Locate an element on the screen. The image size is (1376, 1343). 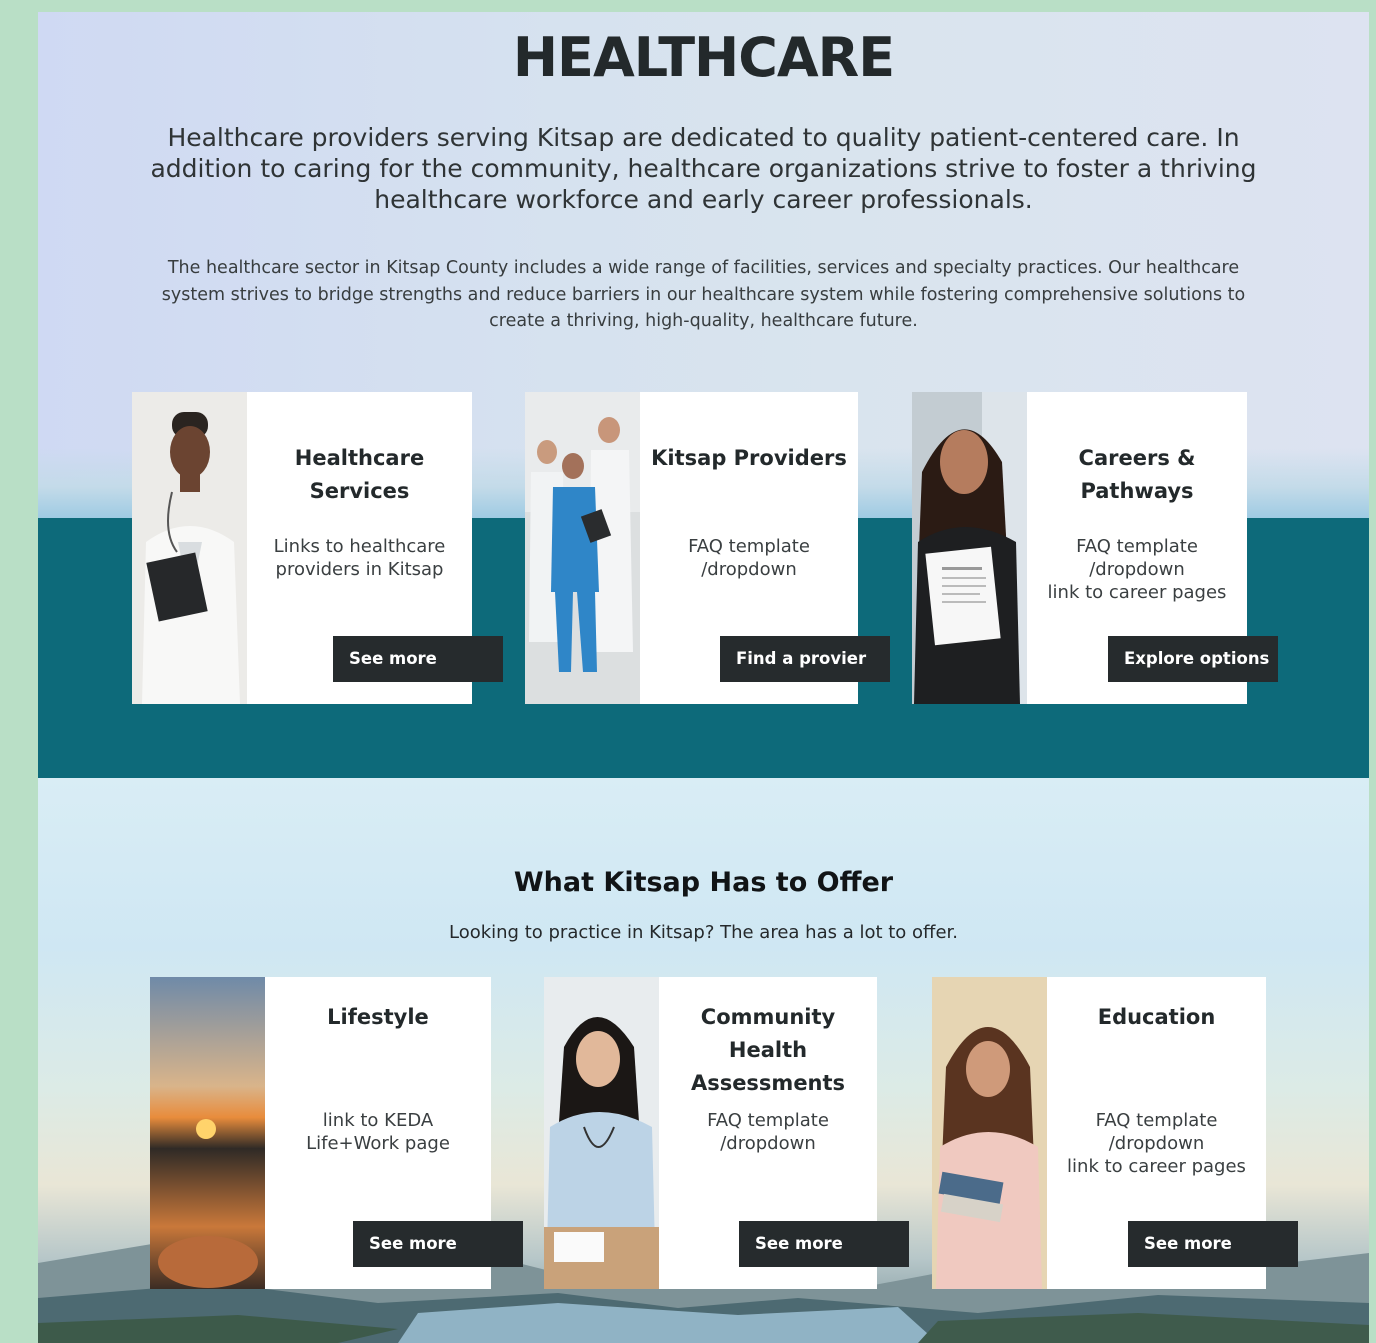
card-title: Lifestyle is located at coordinates (378, 1017).